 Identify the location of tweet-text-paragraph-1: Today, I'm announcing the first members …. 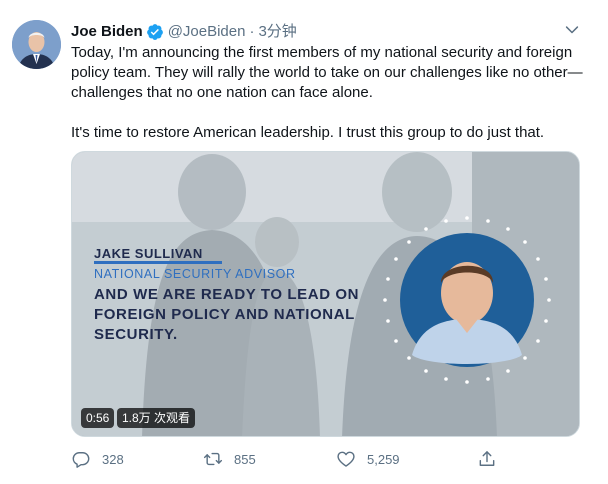
(327, 72).